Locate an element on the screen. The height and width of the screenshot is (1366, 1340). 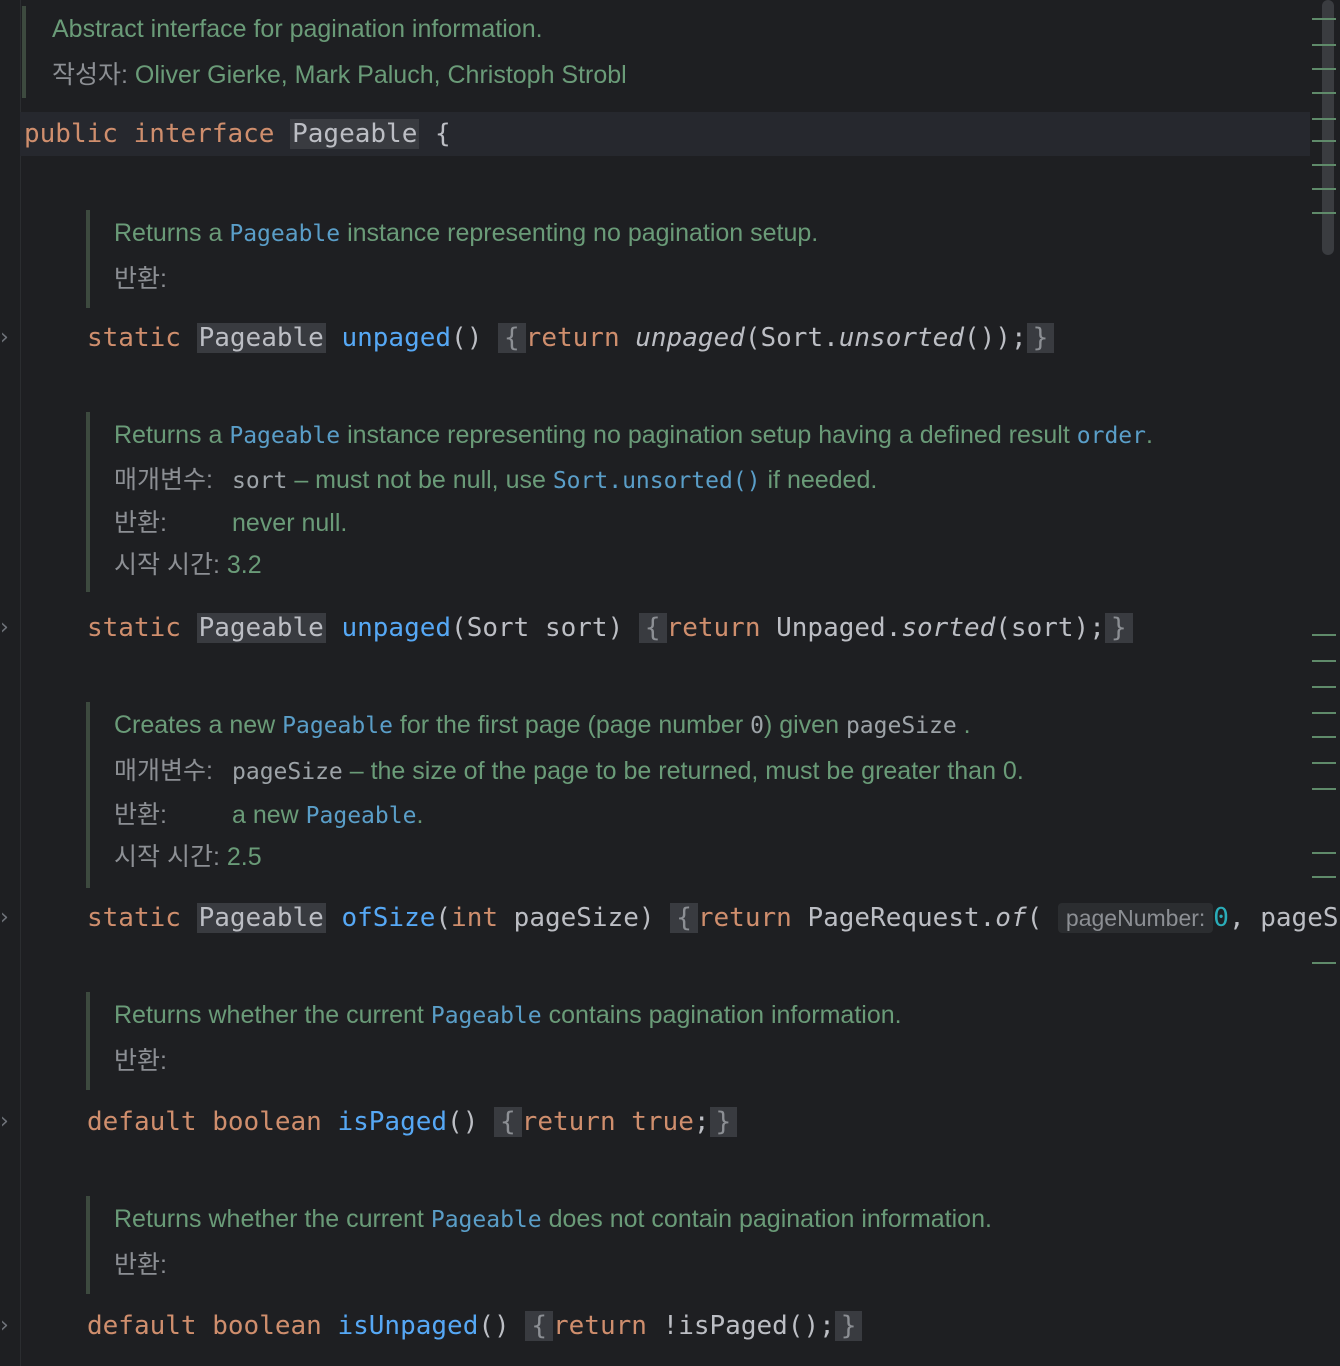
method-name: ofSize is located at coordinates (388, 918).